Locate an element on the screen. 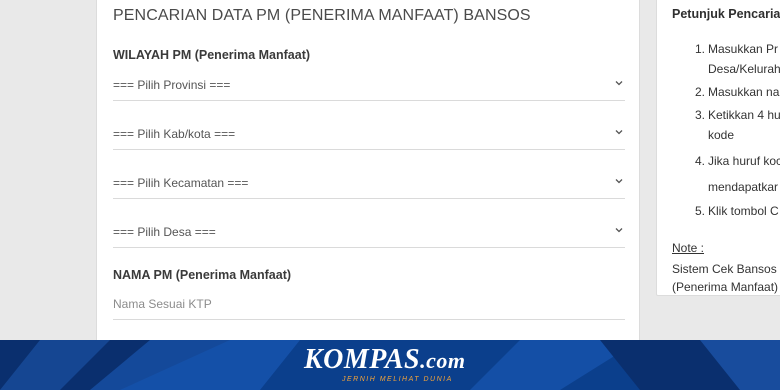 The height and width of the screenshot is (390, 780). step-text: Masukkan Pr is located at coordinates (743, 49).